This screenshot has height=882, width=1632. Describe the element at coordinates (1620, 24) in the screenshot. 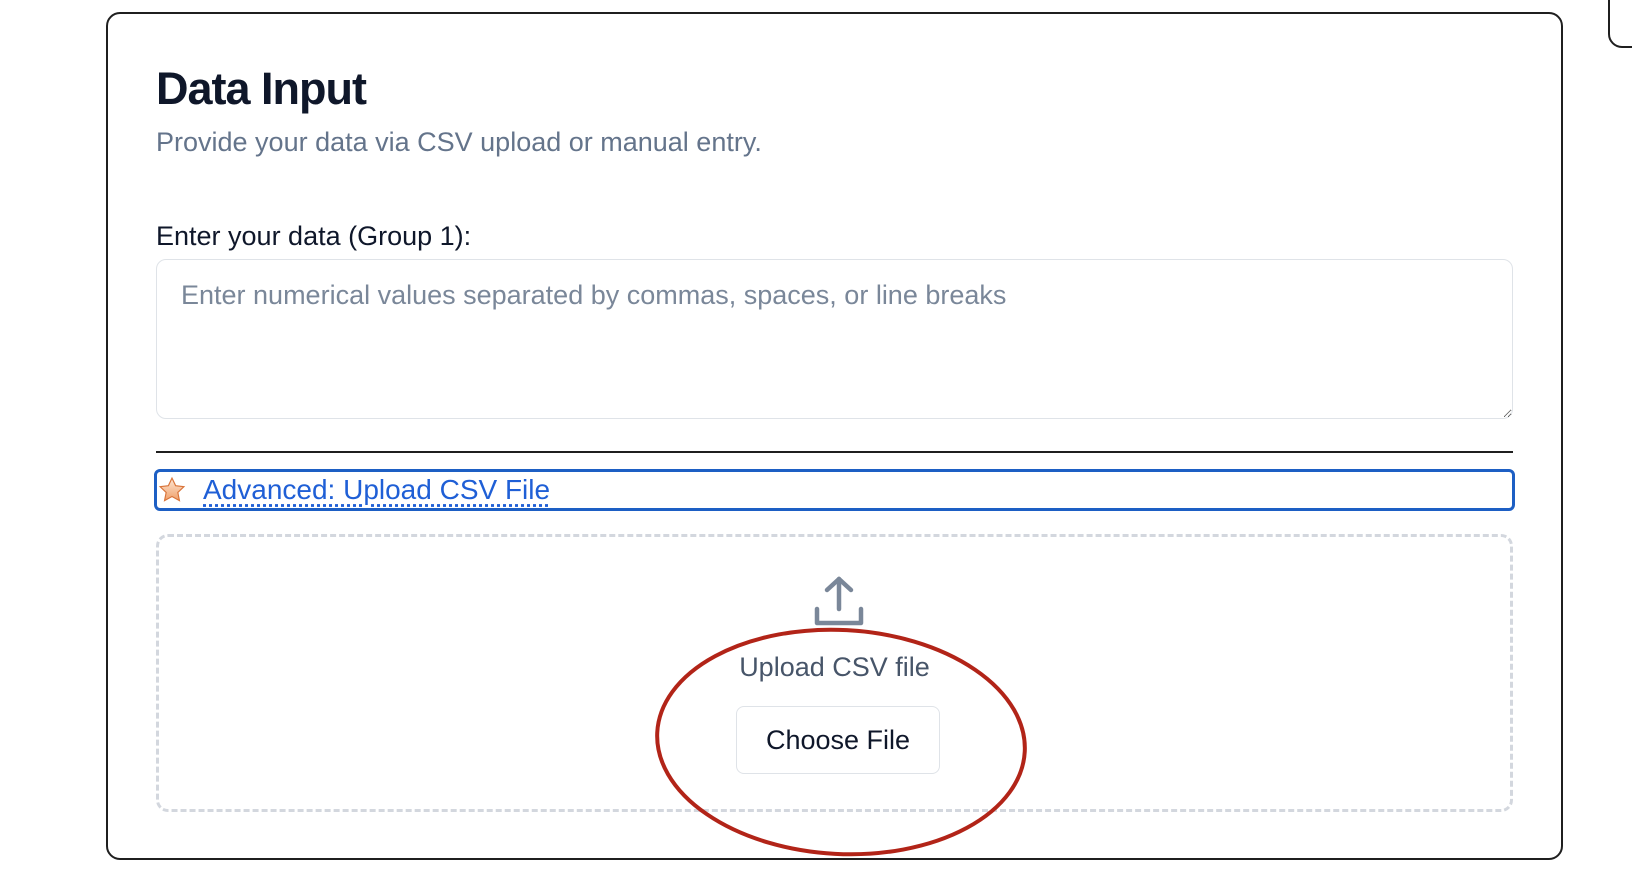

I see `corner-panel` at that location.